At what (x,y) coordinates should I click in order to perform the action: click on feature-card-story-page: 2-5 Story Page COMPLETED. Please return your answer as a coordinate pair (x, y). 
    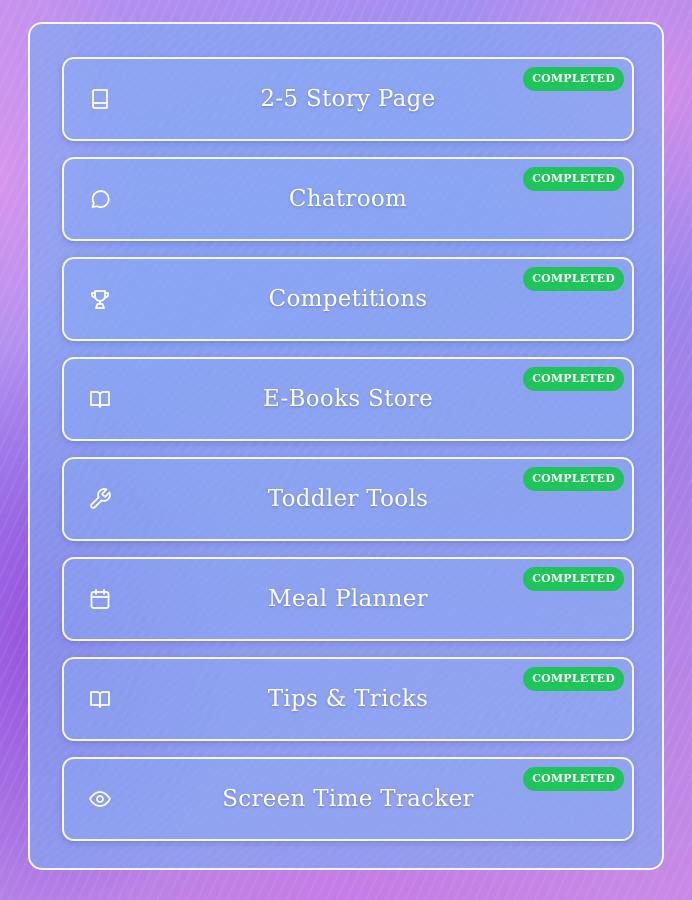
    Looking at the image, I should click on (348, 99).